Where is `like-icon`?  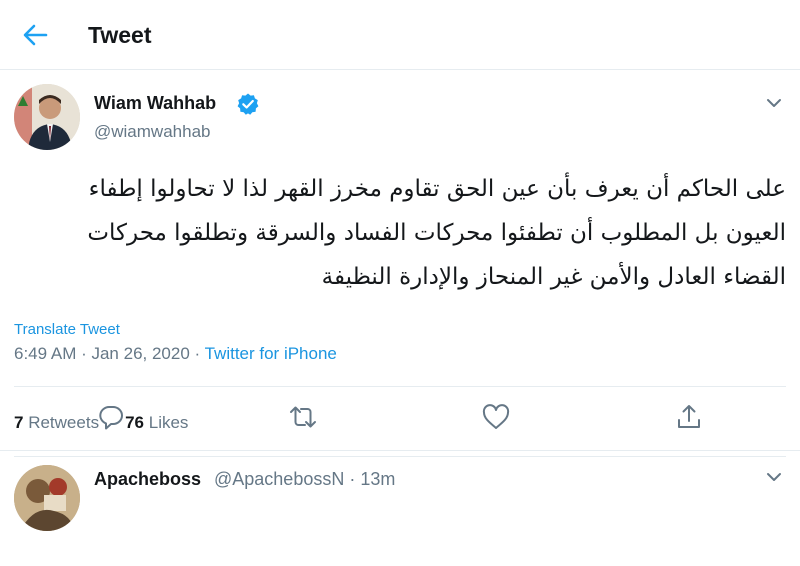 like-icon is located at coordinates (496, 417).